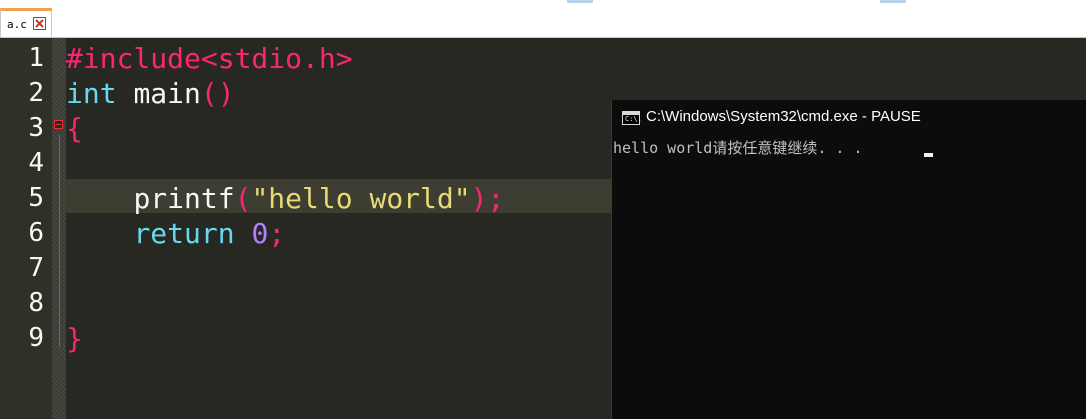 Image resolution: width=1086 pixels, height=419 pixels. What do you see at coordinates (91, 93) in the screenshot?
I see `type-keyword: int` at bounding box center [91, 93].